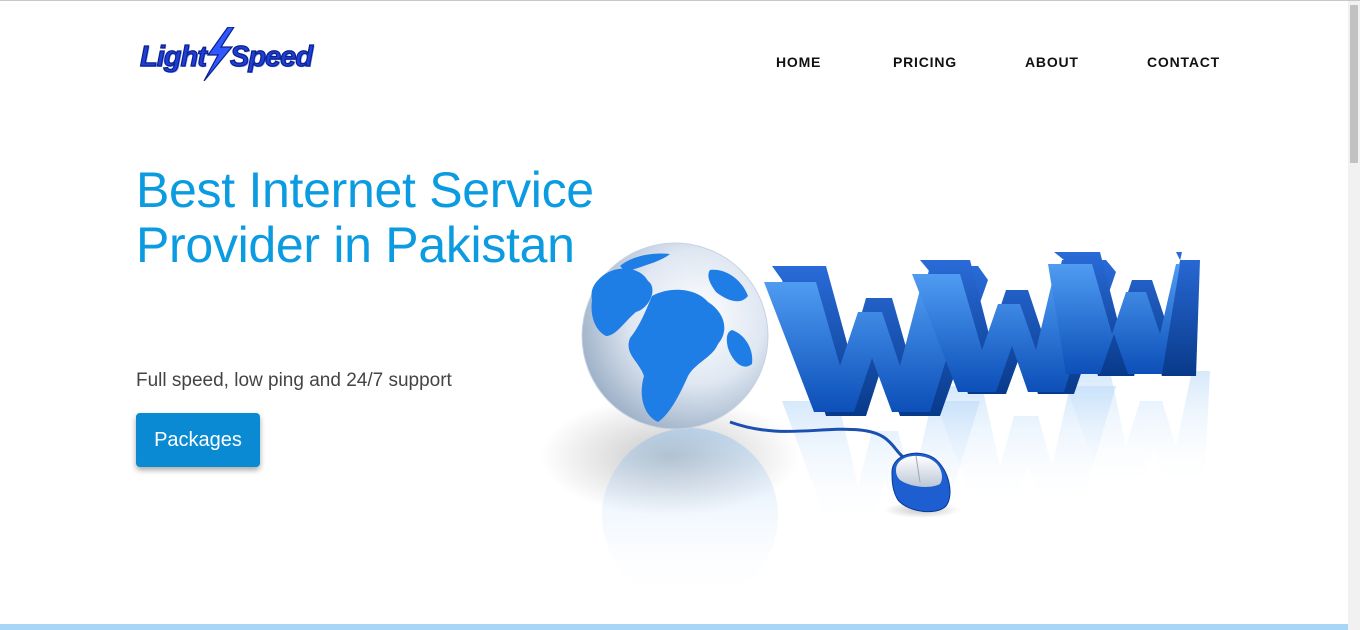  Describe the element at coordinates (1354, 84) in the screenshot. I see `scrollbar-thumb` at that location.